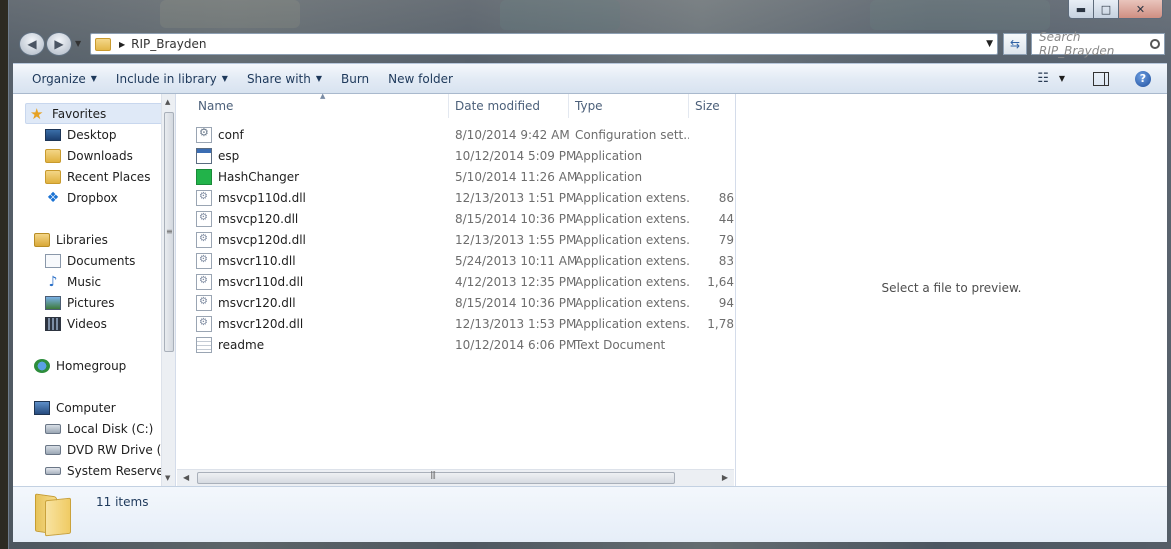 This screenshot has width=1171, height=549. I want to click on scroll-down-icon: ▼, so click(167, 478).